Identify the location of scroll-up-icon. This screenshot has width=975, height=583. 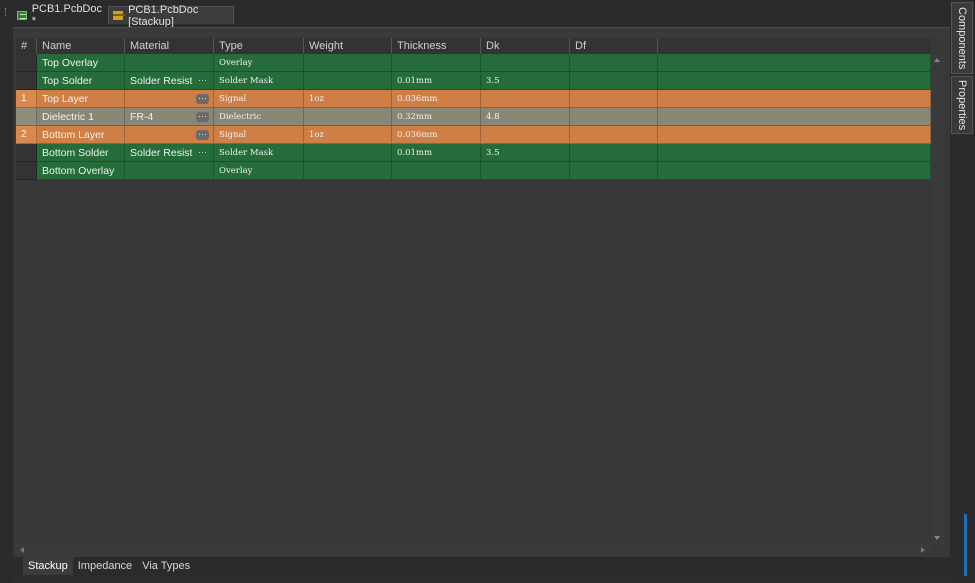
(937, 60).